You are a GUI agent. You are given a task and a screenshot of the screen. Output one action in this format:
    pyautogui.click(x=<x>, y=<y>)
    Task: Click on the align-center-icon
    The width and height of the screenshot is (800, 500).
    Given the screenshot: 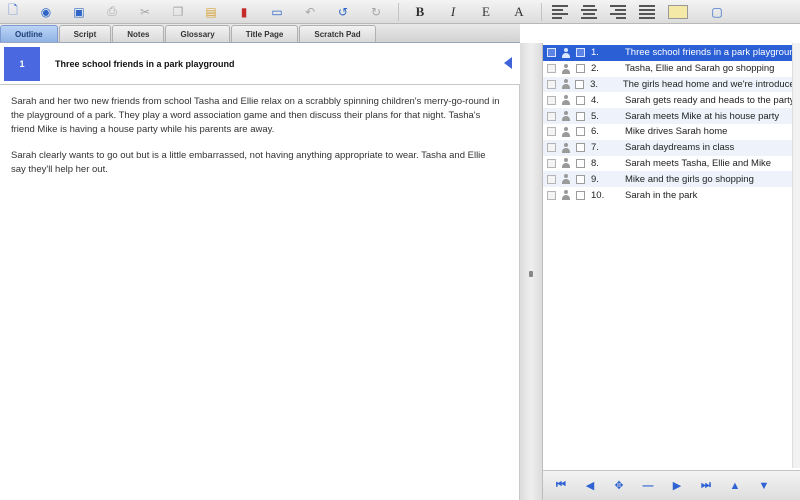 What is the action you would take?
    pyautogui.click(x=589, y=11)
    